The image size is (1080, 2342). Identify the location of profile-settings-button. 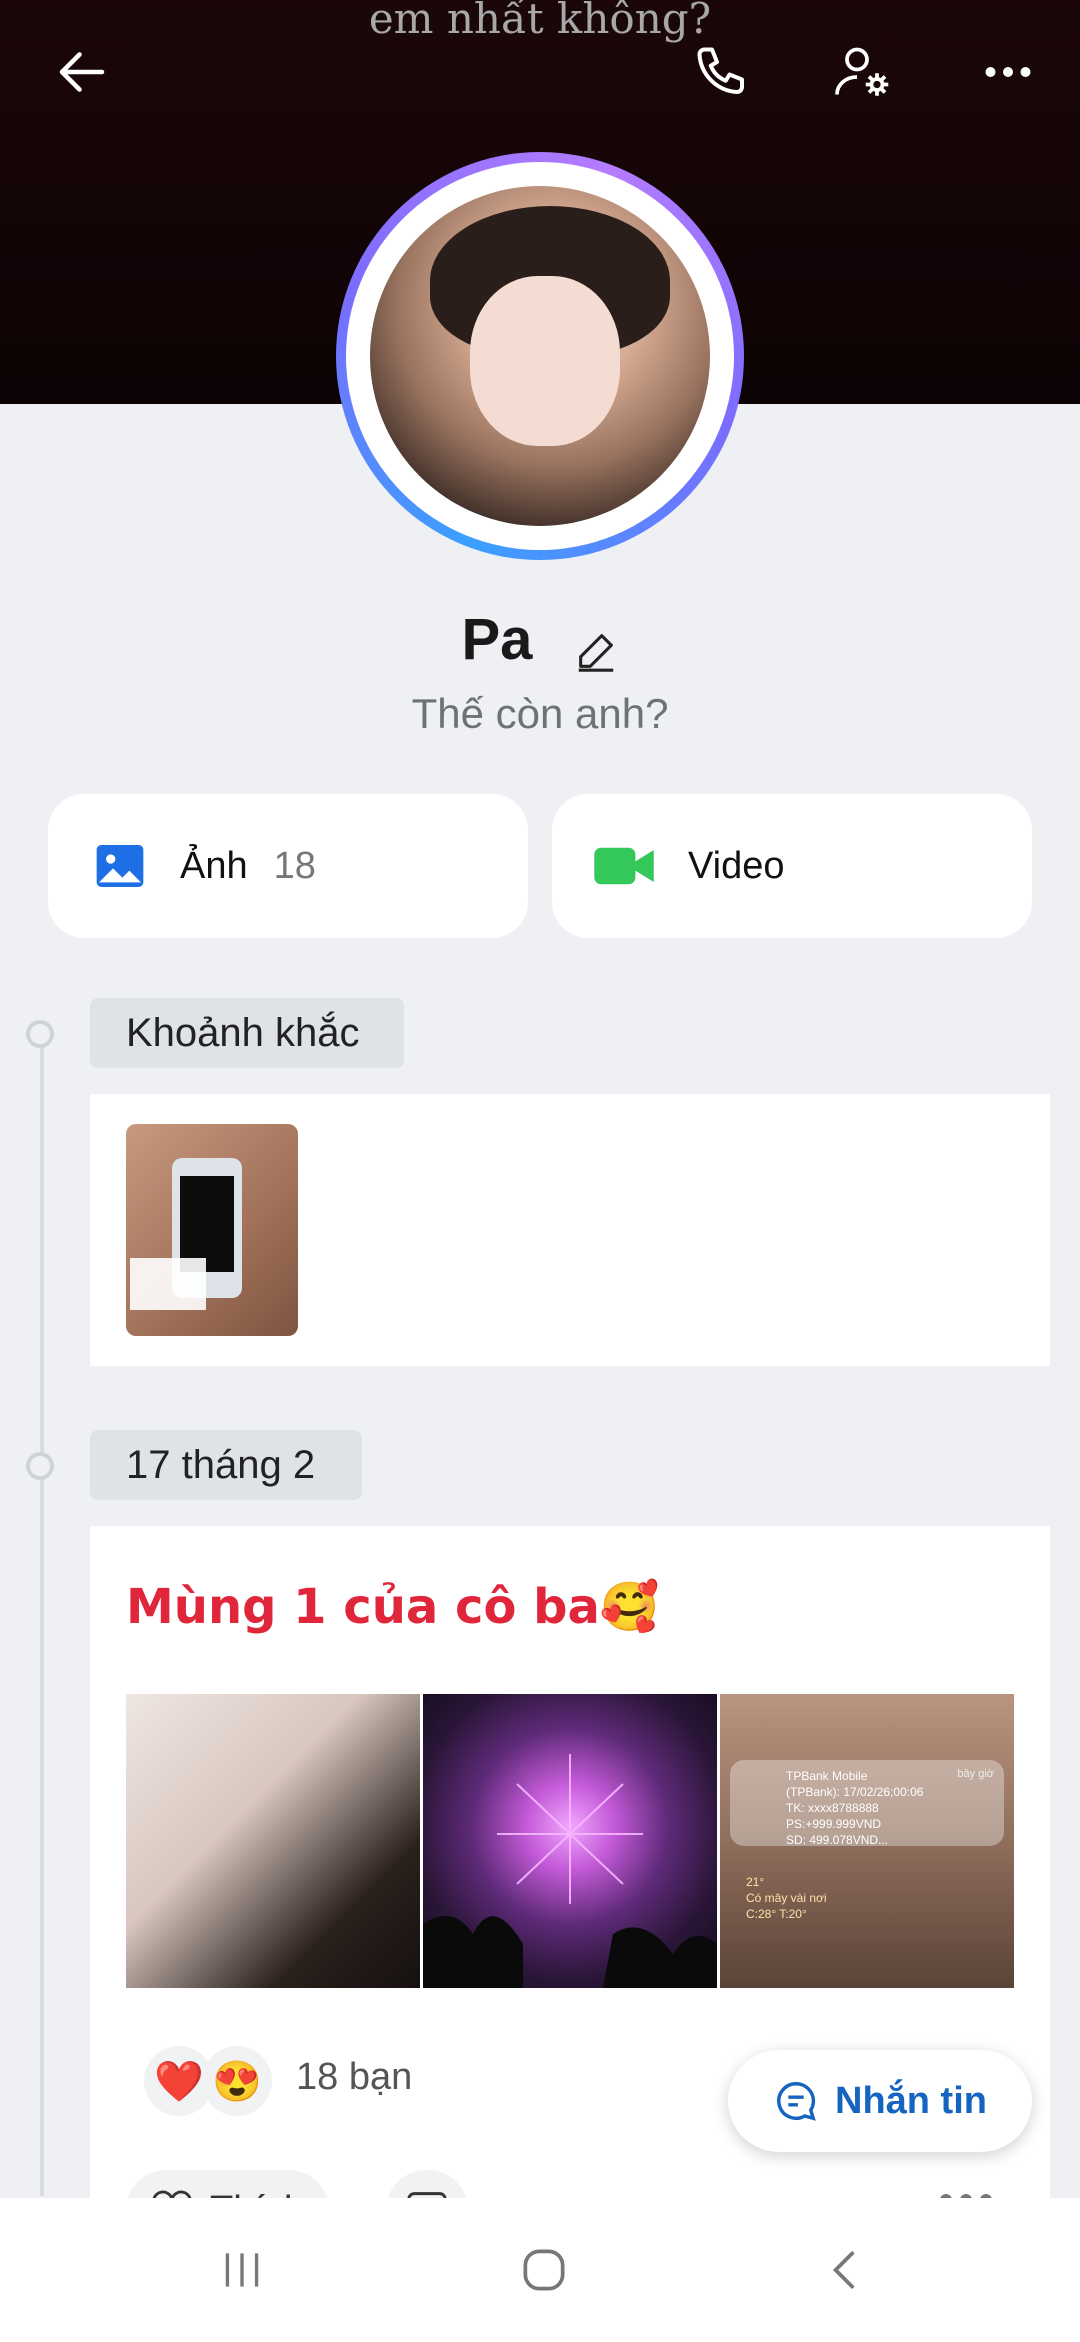
(862, 72).